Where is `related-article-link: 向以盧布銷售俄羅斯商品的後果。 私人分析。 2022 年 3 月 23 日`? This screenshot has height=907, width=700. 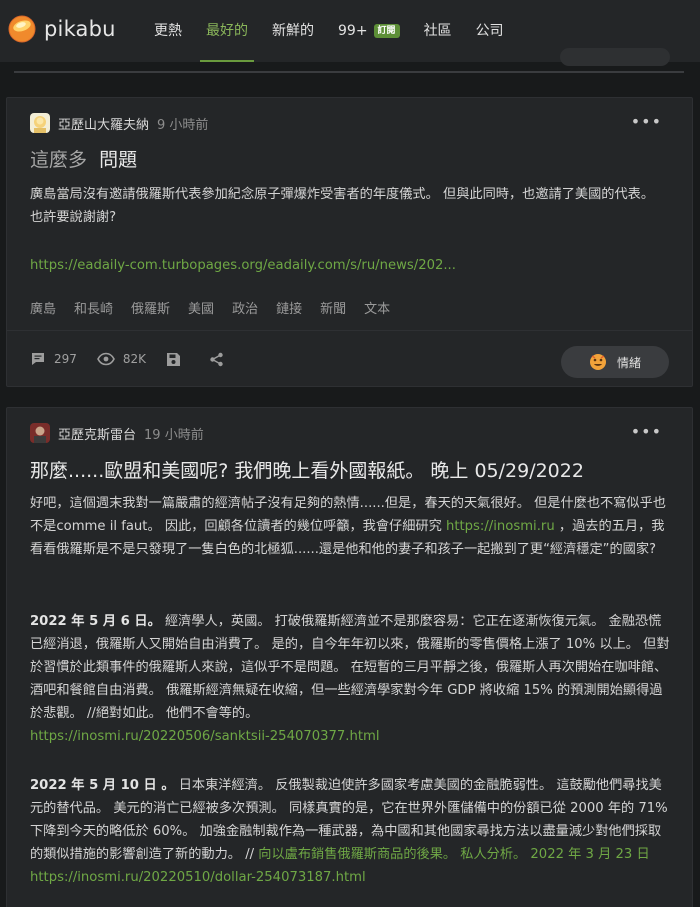 related-article-link: 向以盧布銷售俄羅斯商品的後果。 私人分析。 2022 年 3 月 23 日 is located at coordinates (453, 854).